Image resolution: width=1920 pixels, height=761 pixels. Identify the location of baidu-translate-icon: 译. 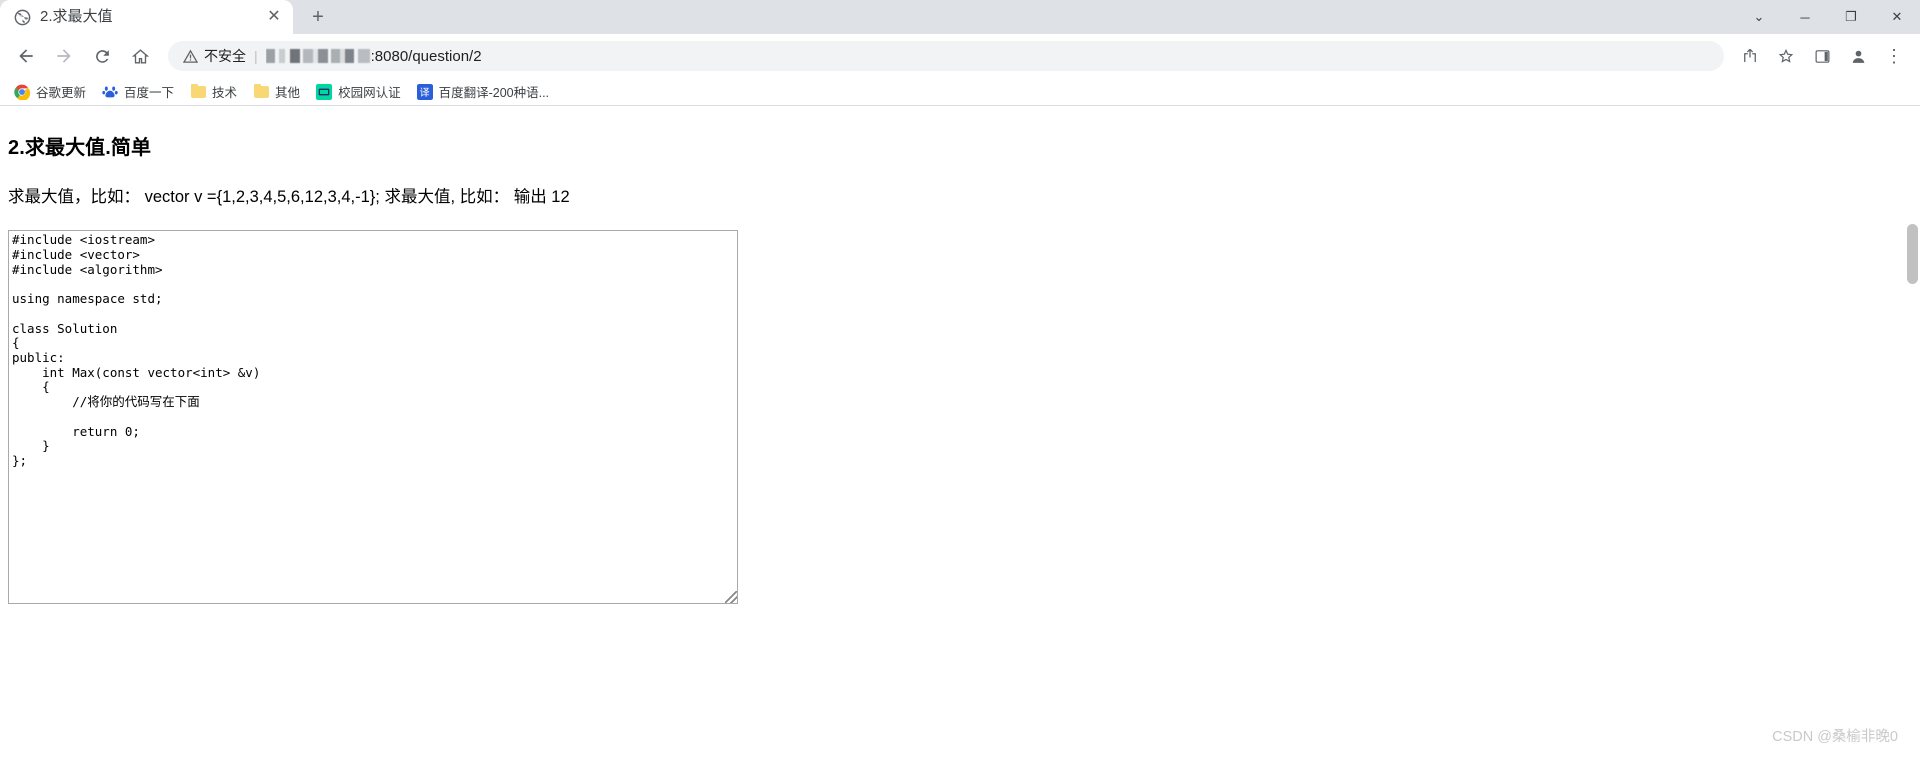
(424, 91).